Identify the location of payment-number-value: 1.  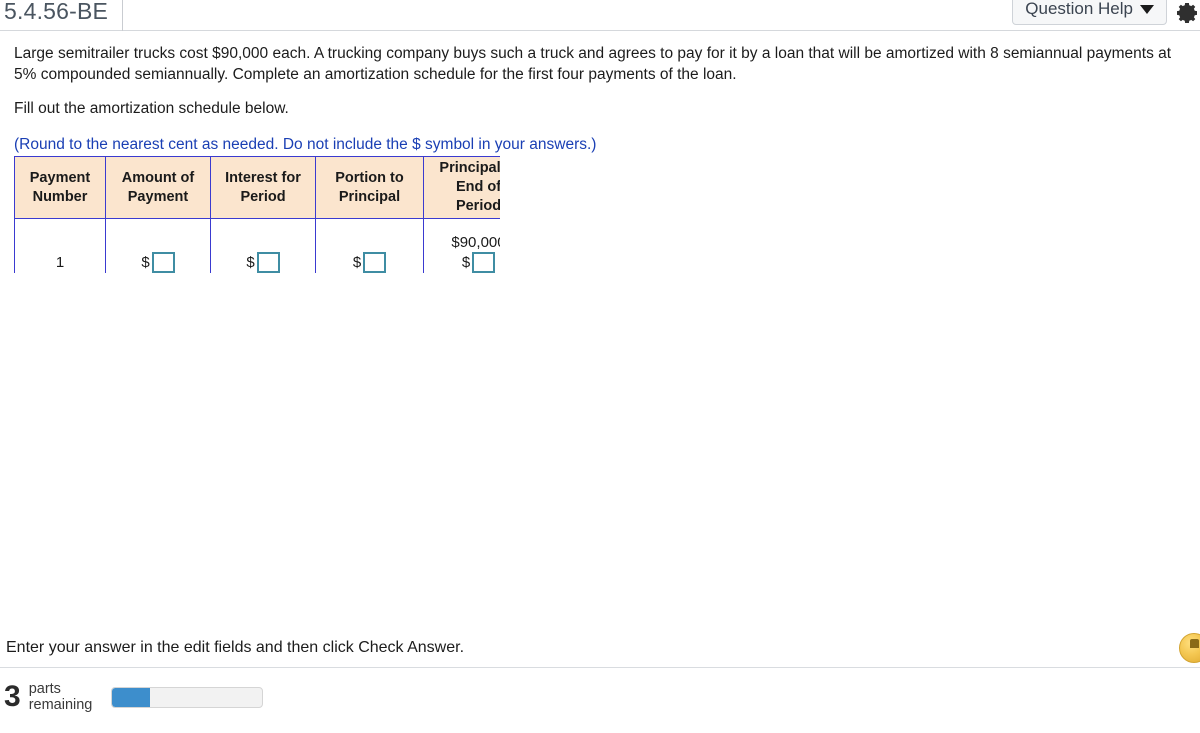
(60, 262).